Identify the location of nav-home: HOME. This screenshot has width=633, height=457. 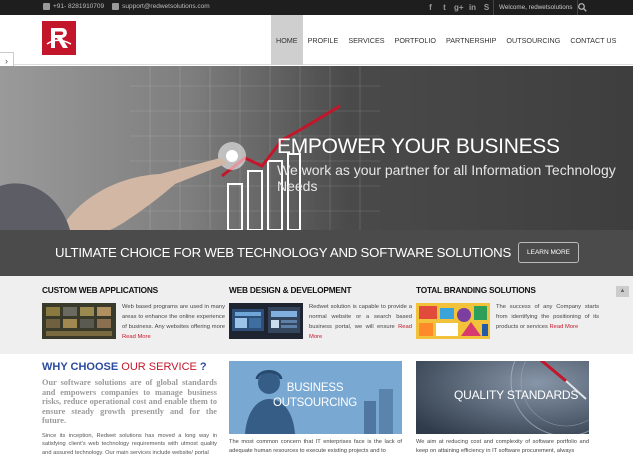
(287, 40).